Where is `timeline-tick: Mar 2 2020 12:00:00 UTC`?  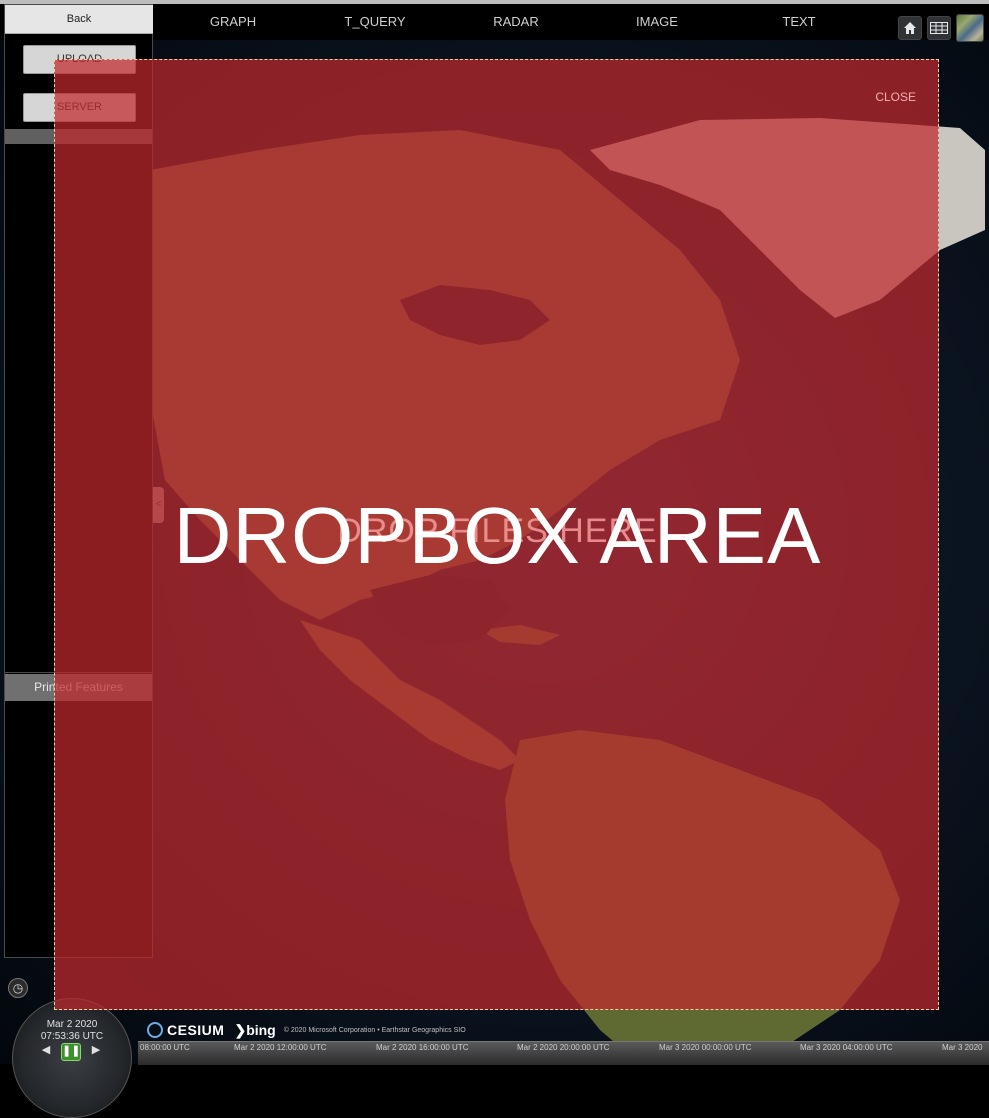 timeline-tick: Mar 2 2020 12:00:00 UTC is located at coordinates (280, 1047).